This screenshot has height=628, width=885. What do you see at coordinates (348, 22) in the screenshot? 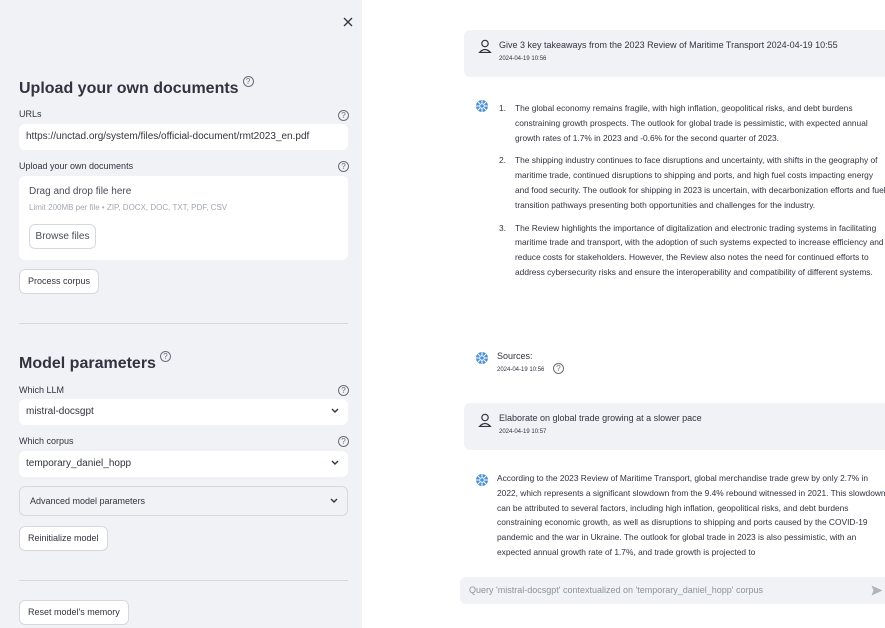
I see `close-icon` at bounding box center [348, 22].